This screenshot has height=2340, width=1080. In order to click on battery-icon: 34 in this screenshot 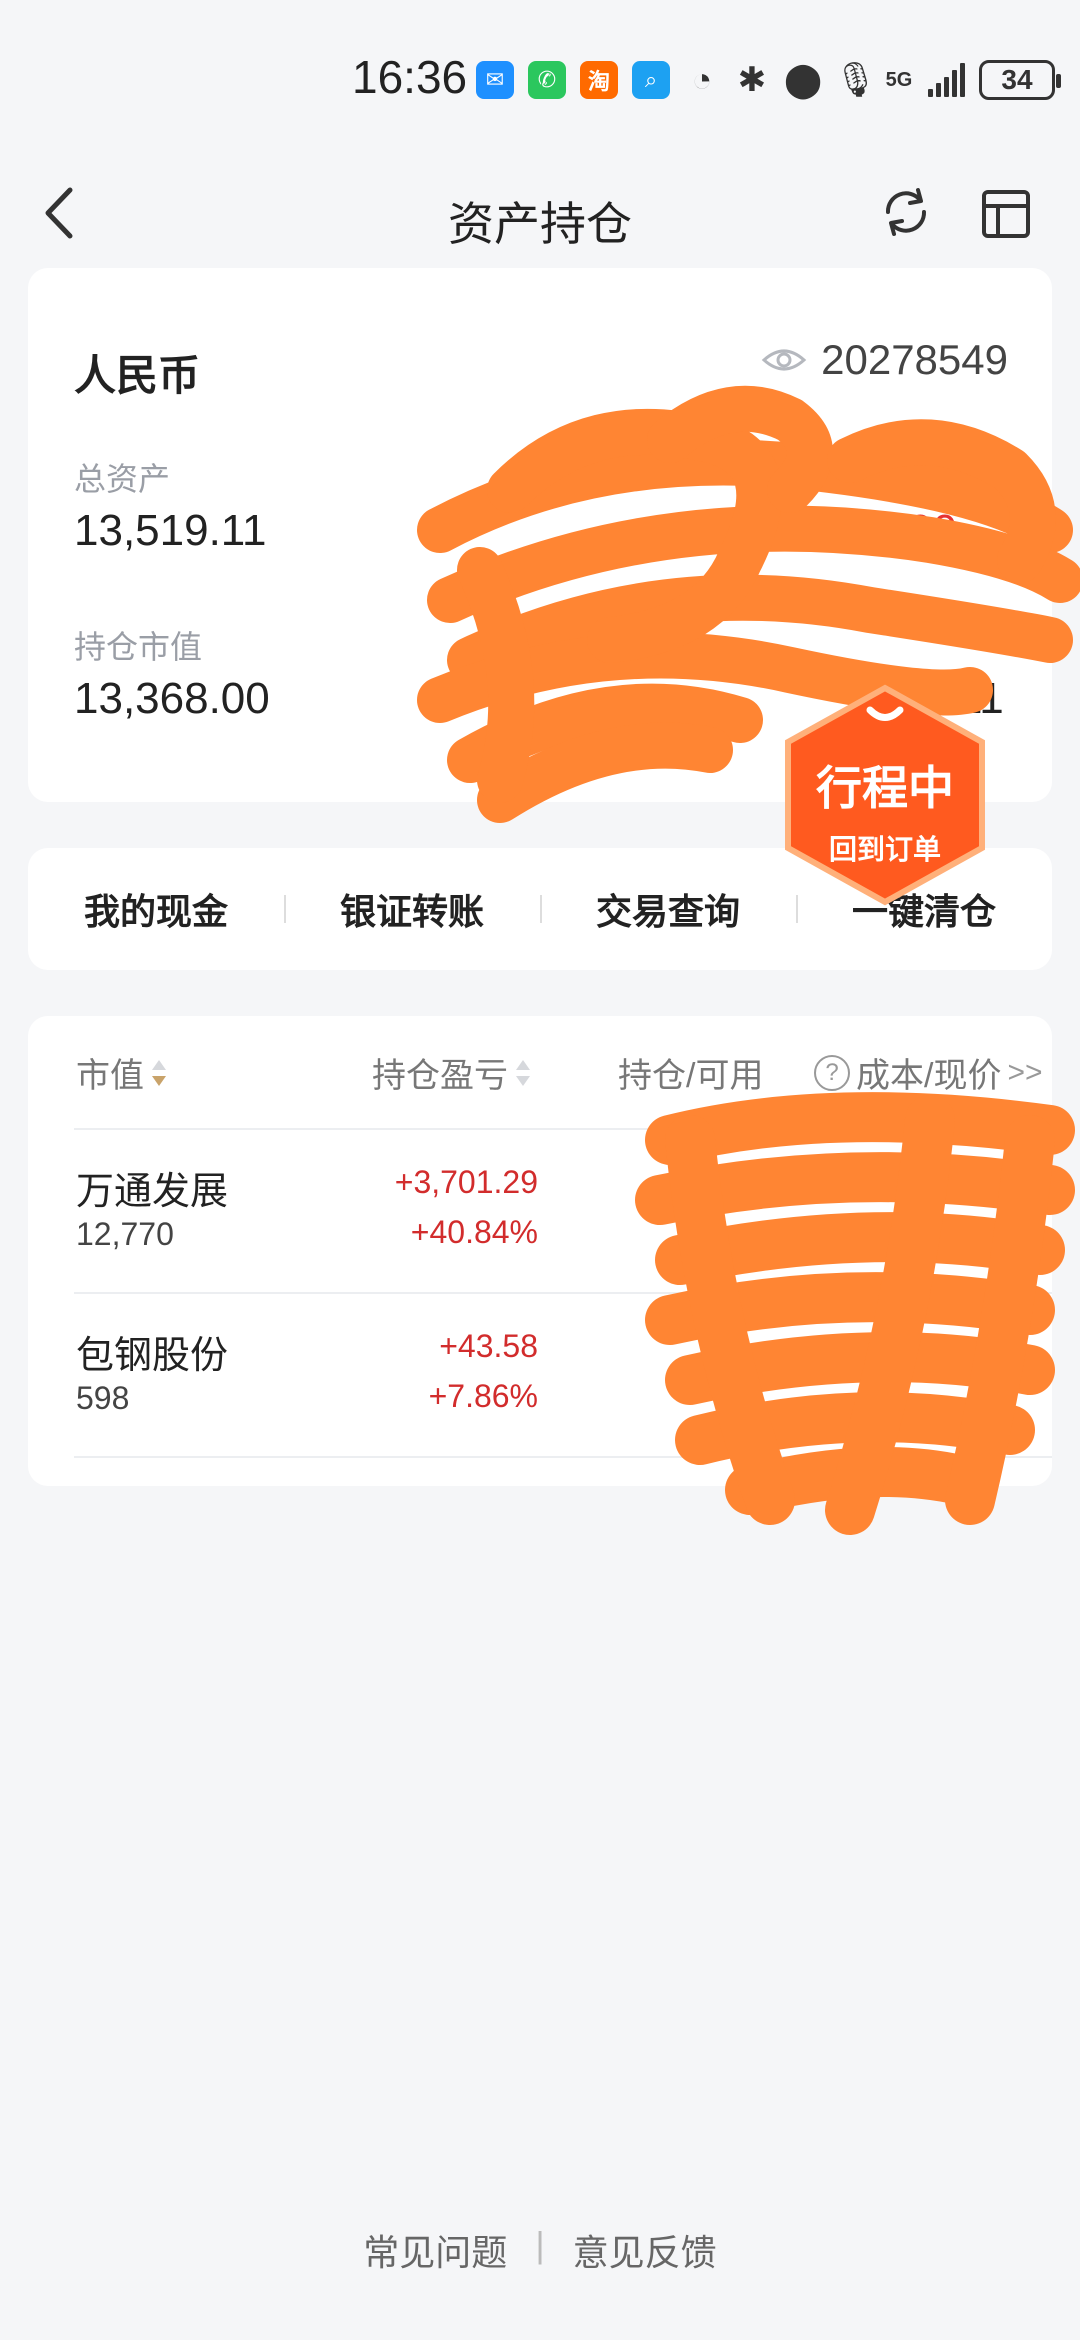, I will do `click(1020, 80)`.